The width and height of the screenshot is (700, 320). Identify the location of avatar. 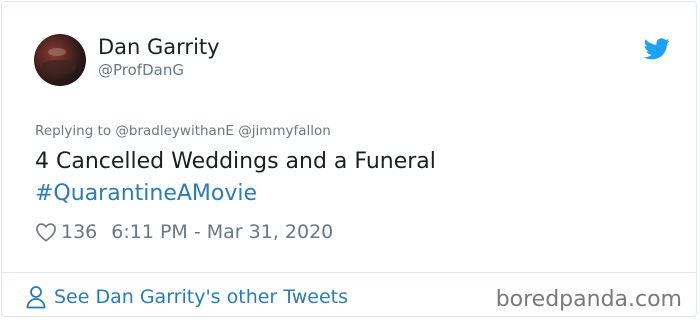
(60, 60).